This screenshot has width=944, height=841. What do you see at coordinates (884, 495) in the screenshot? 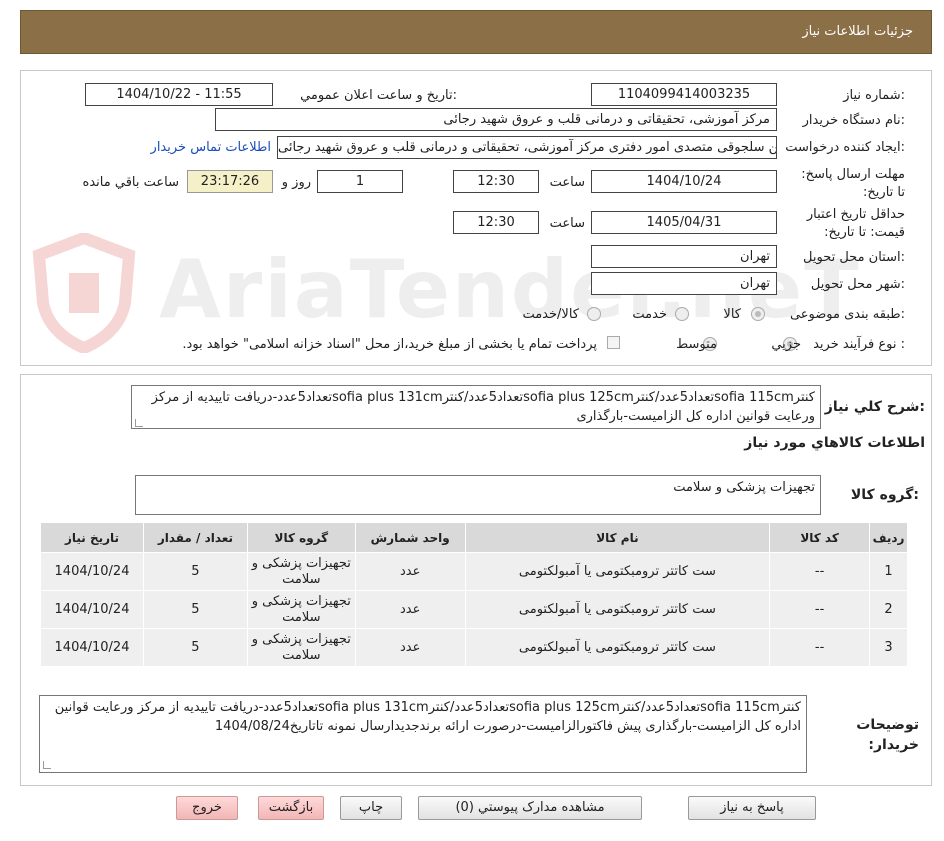
I see `goods-group-label: گروه کالا:` at bounding box center [884, 495].